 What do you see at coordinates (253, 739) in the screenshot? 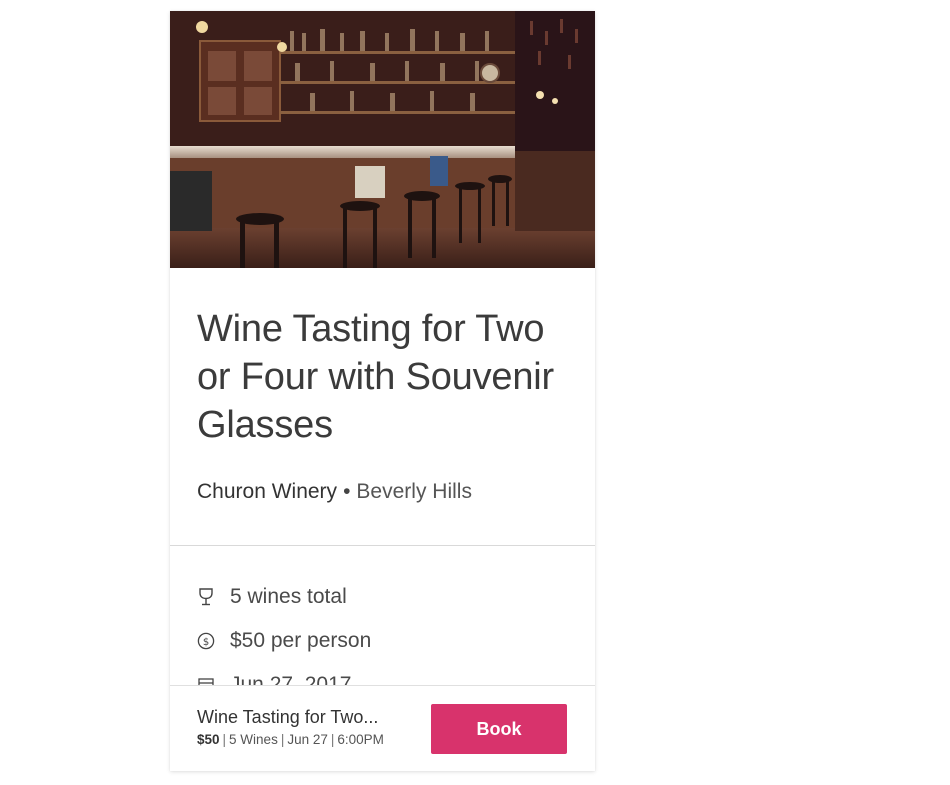
I see `booking-wines: 5 Wines` at bounding box center [253, 739].